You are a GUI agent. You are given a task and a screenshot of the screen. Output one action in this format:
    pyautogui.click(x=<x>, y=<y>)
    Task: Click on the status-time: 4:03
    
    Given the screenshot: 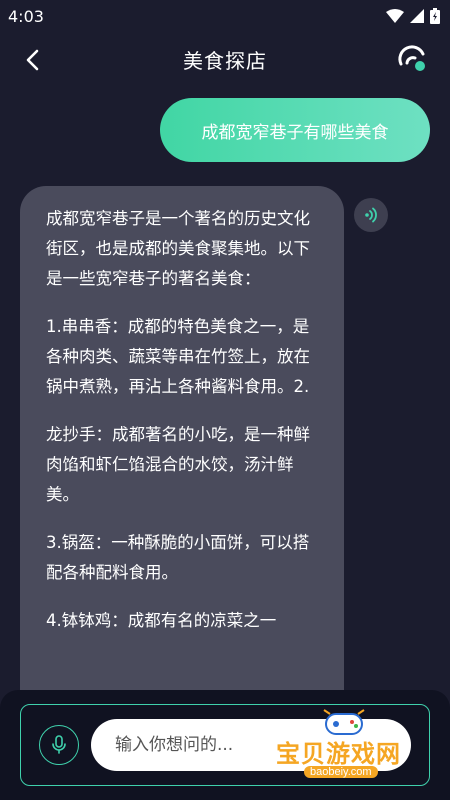 What is the action you would take?
    pyautogui.click(x=26, y=16)
    